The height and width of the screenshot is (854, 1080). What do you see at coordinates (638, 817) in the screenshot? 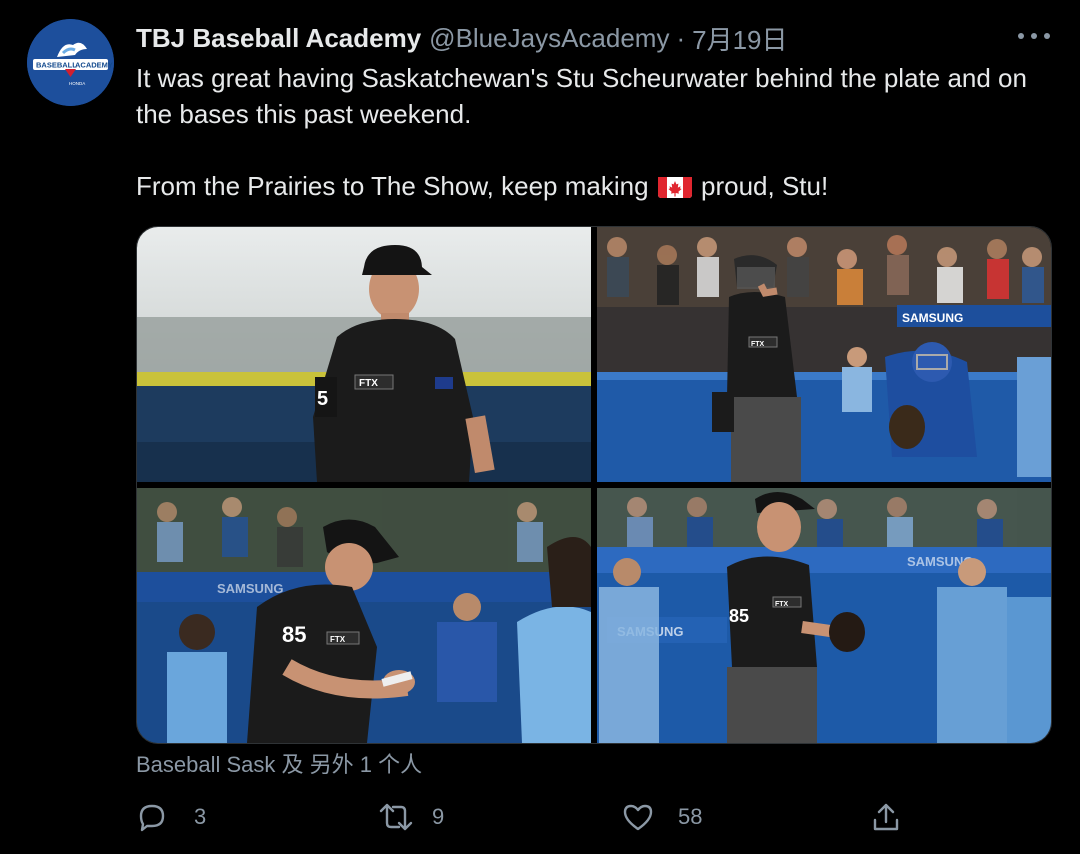
I see `like-icon` at bounding box center [638, 817].